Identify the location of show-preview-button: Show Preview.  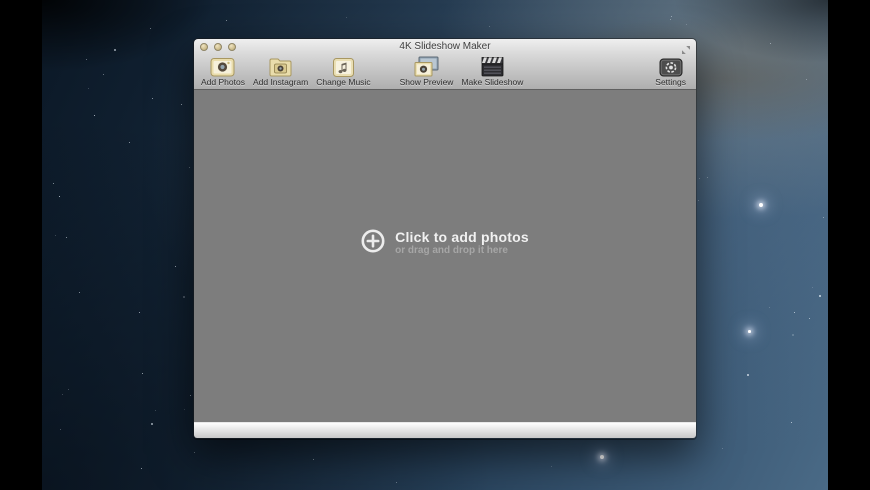
(427, 71).